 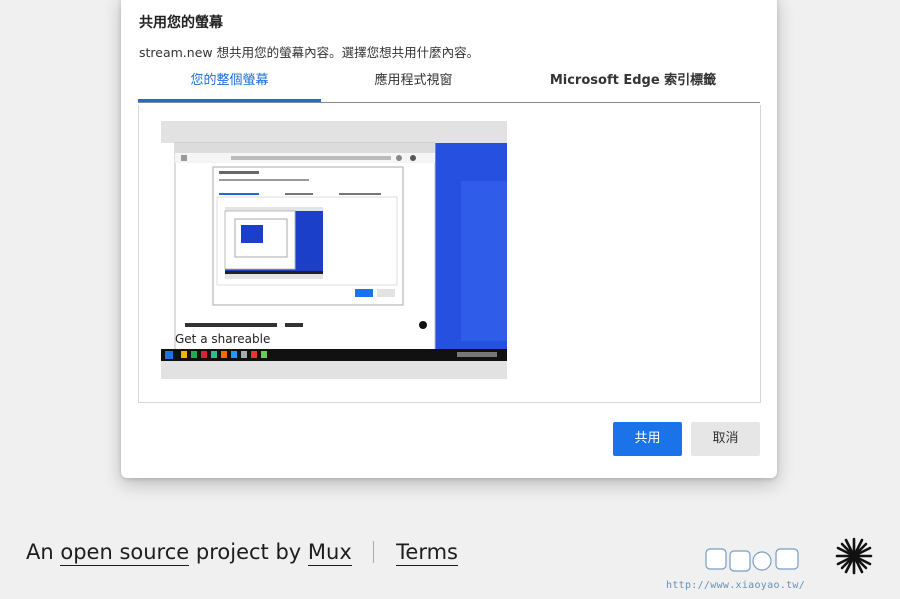 I want to click on svg-text: Get a shareable, so click(x=222, y=339).